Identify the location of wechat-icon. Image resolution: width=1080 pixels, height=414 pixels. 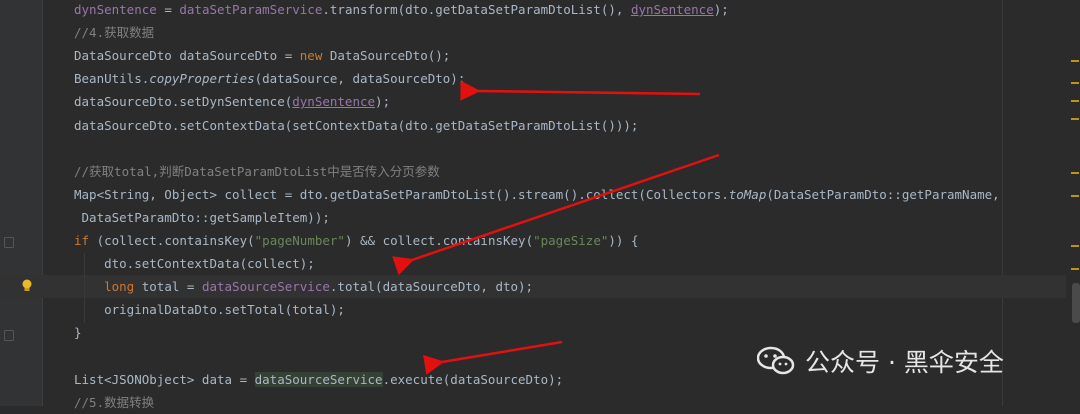
(776, 360).